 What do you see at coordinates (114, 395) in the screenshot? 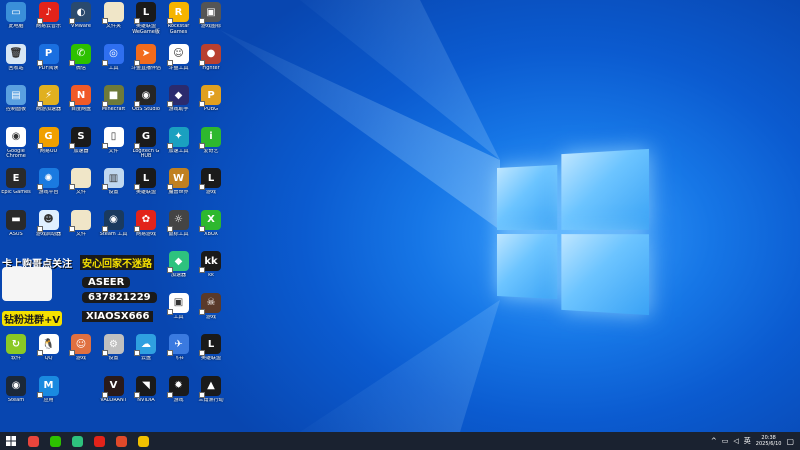
I see `desktop-icon: V VALORANT` at bounding box center [114, 395].